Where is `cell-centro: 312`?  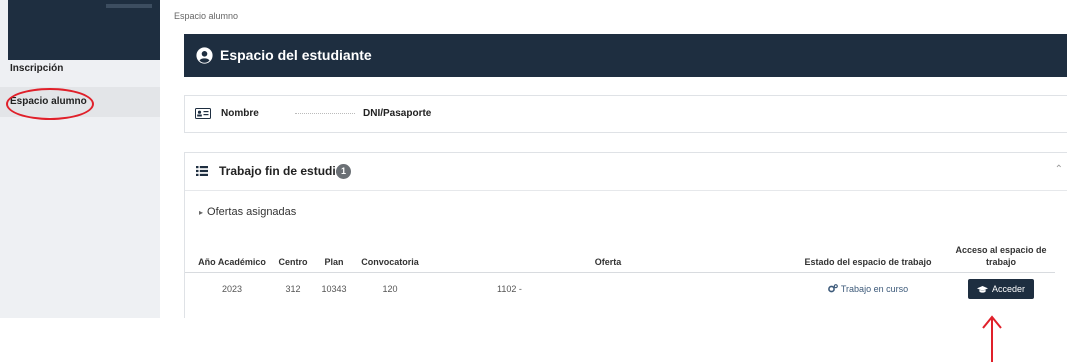
cell-centro: 312 is located at coordinates (293, 289).